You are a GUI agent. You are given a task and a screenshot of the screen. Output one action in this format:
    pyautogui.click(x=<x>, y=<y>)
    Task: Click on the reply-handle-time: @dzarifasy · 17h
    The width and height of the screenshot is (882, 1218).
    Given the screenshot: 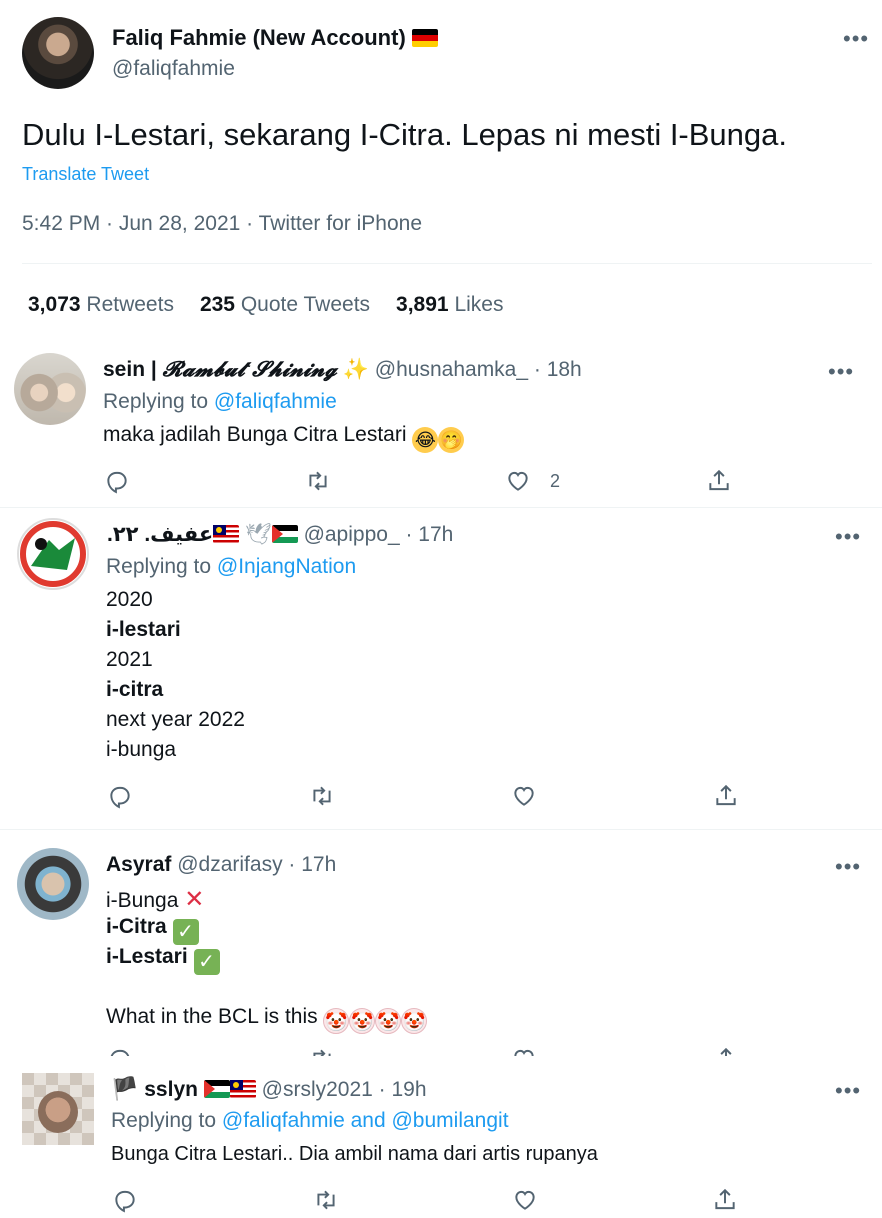 What is the action you would take?
    pyautogui.click(x=256, y=864)
    